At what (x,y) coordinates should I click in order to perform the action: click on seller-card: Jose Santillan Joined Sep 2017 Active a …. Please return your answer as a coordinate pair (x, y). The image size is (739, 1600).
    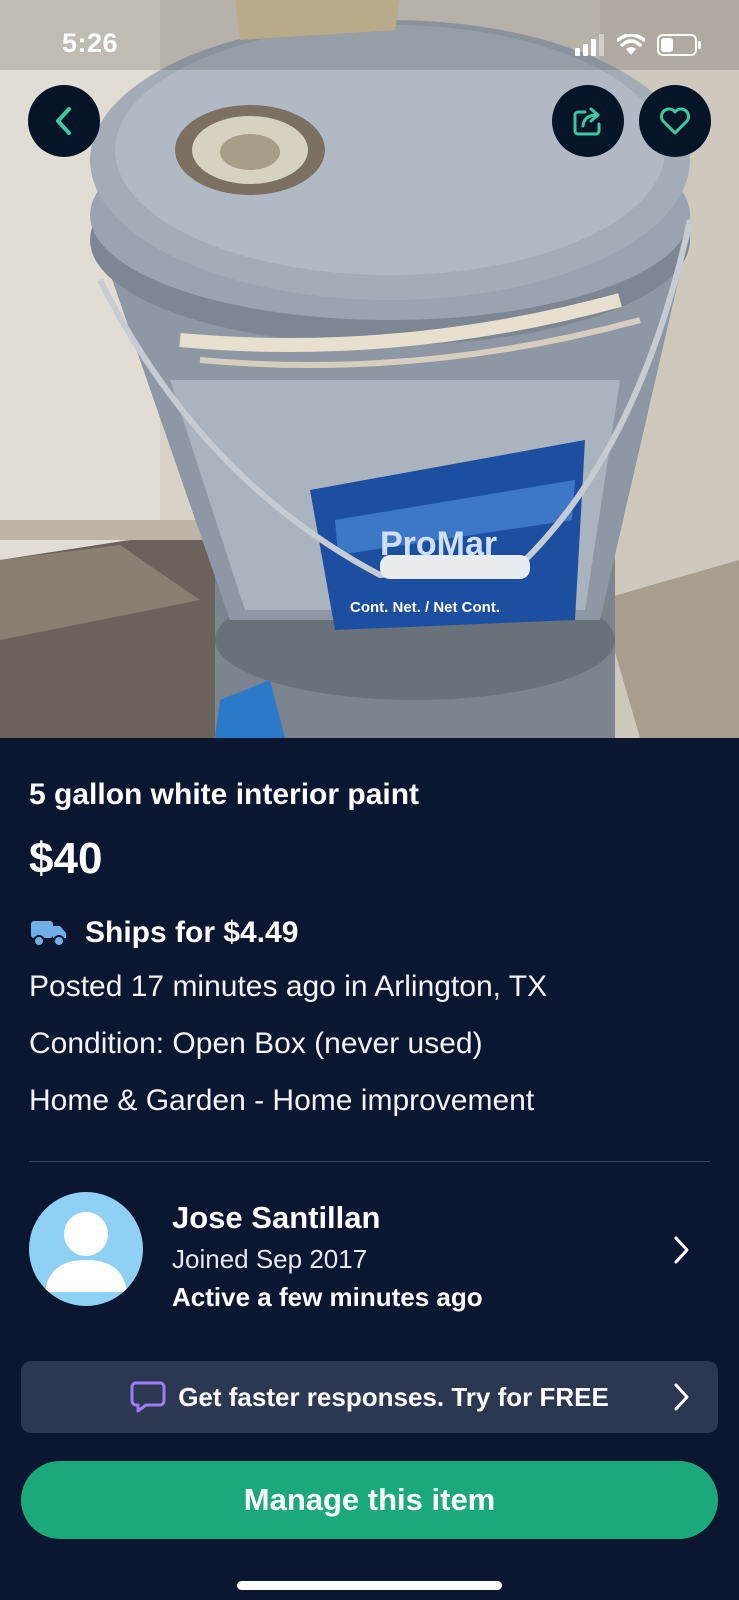
    Looking at the image, I should click on (369, 1252).